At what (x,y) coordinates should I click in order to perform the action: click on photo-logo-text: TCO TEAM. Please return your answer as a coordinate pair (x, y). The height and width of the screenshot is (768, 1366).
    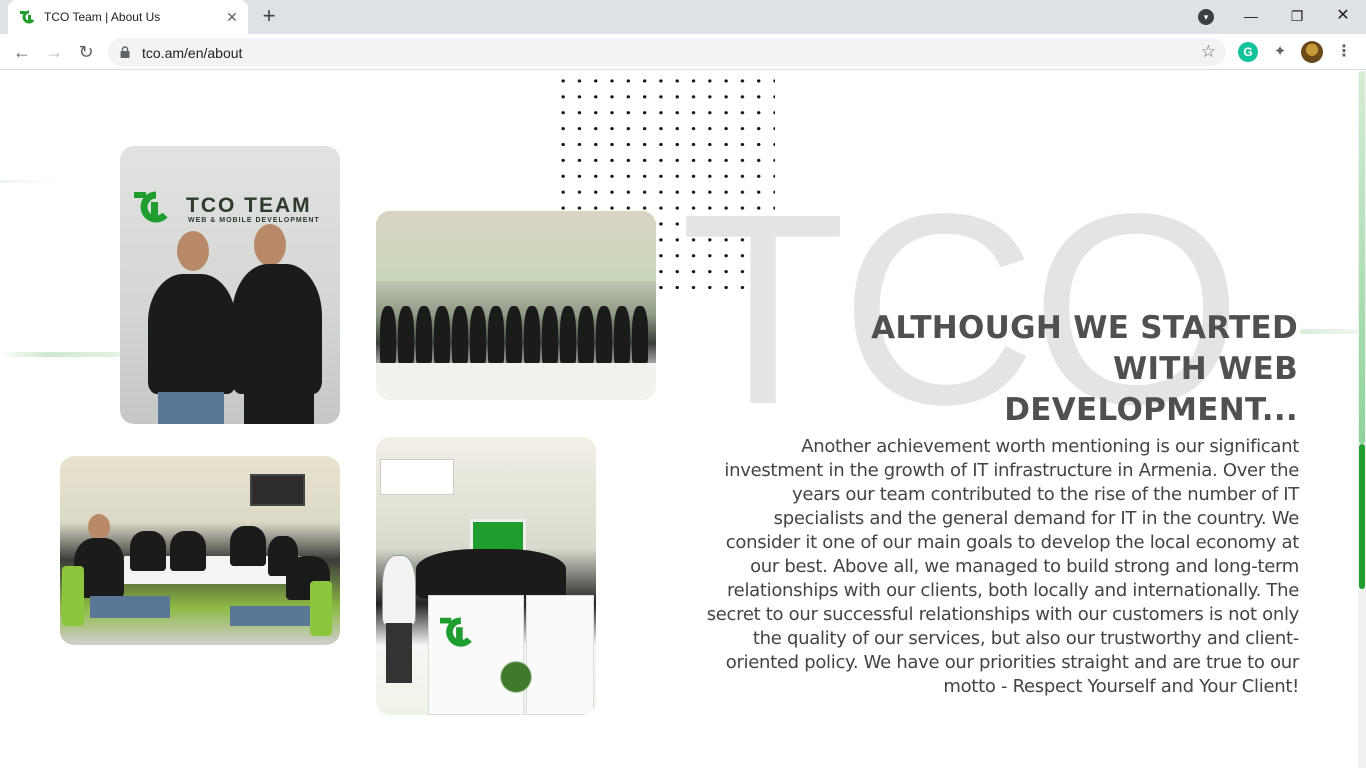
    Looking at the image, I should click on (249, 205).